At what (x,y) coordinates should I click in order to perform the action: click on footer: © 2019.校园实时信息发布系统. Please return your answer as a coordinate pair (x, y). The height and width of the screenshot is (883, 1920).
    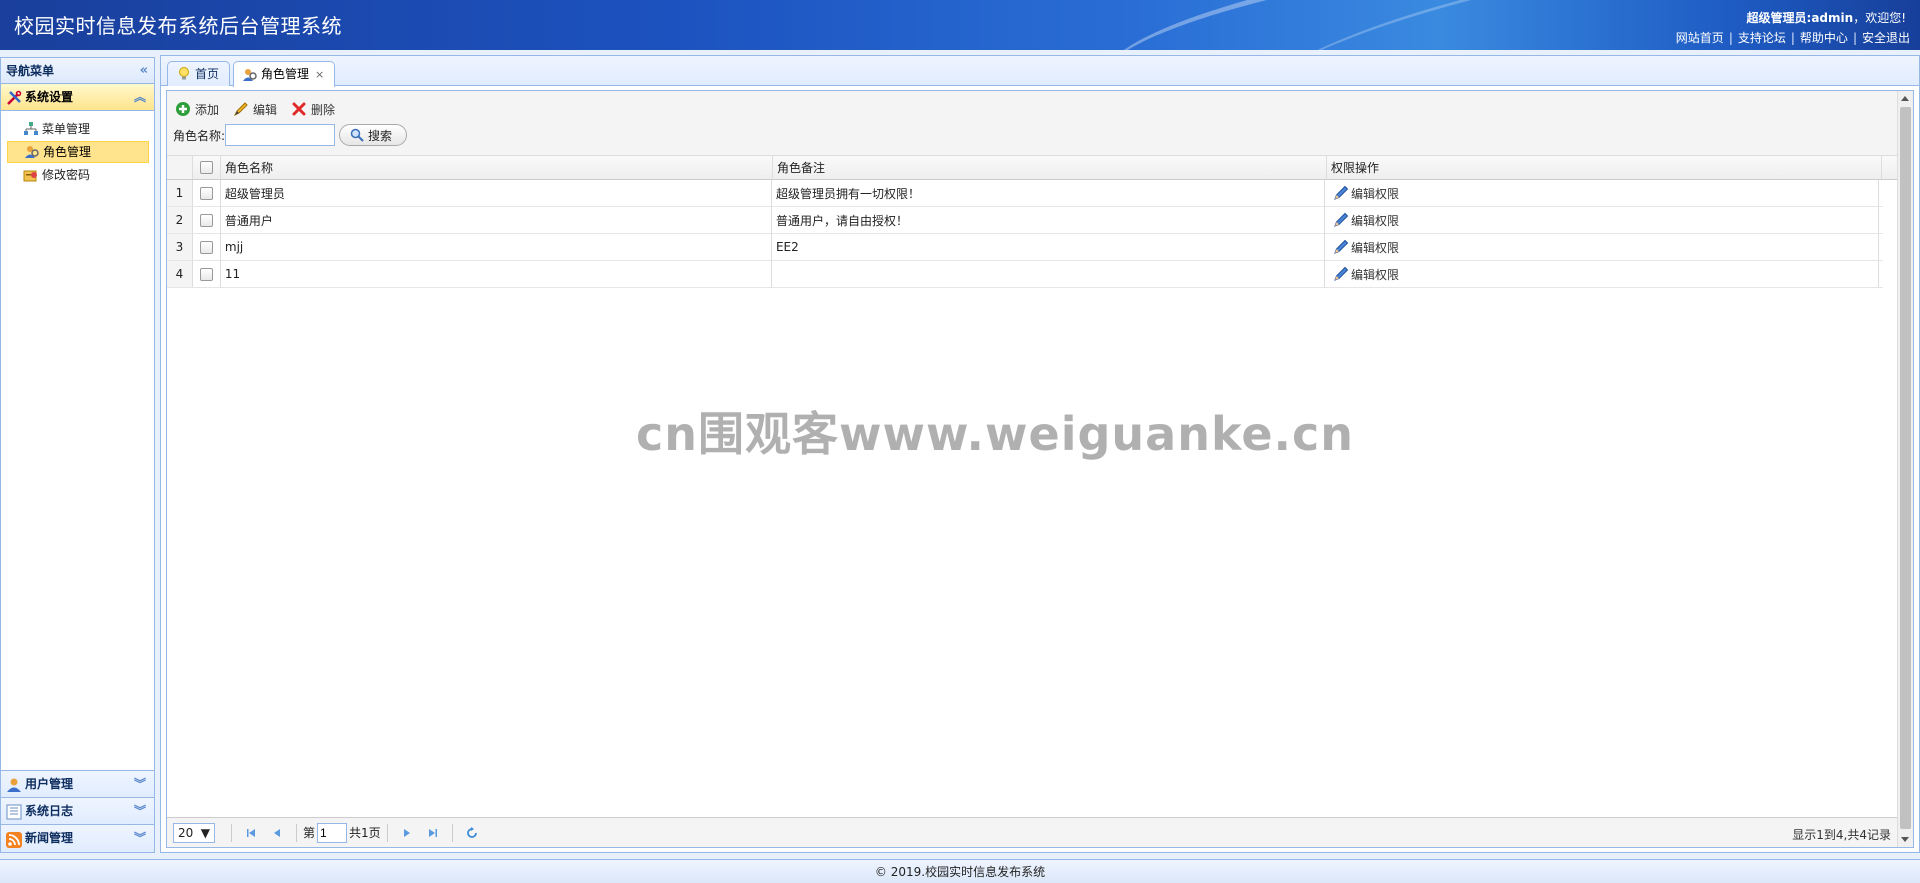
    Looking at the image, I should click on (960, 871).